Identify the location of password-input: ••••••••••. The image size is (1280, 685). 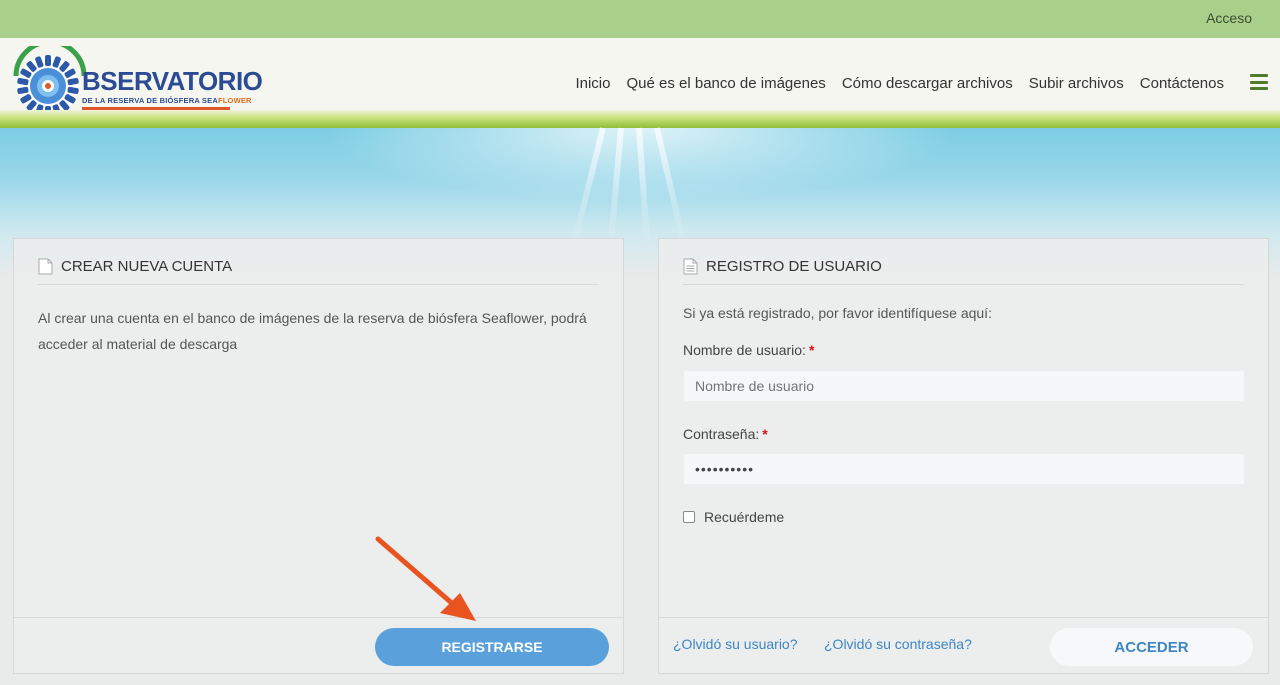
(964, 469).